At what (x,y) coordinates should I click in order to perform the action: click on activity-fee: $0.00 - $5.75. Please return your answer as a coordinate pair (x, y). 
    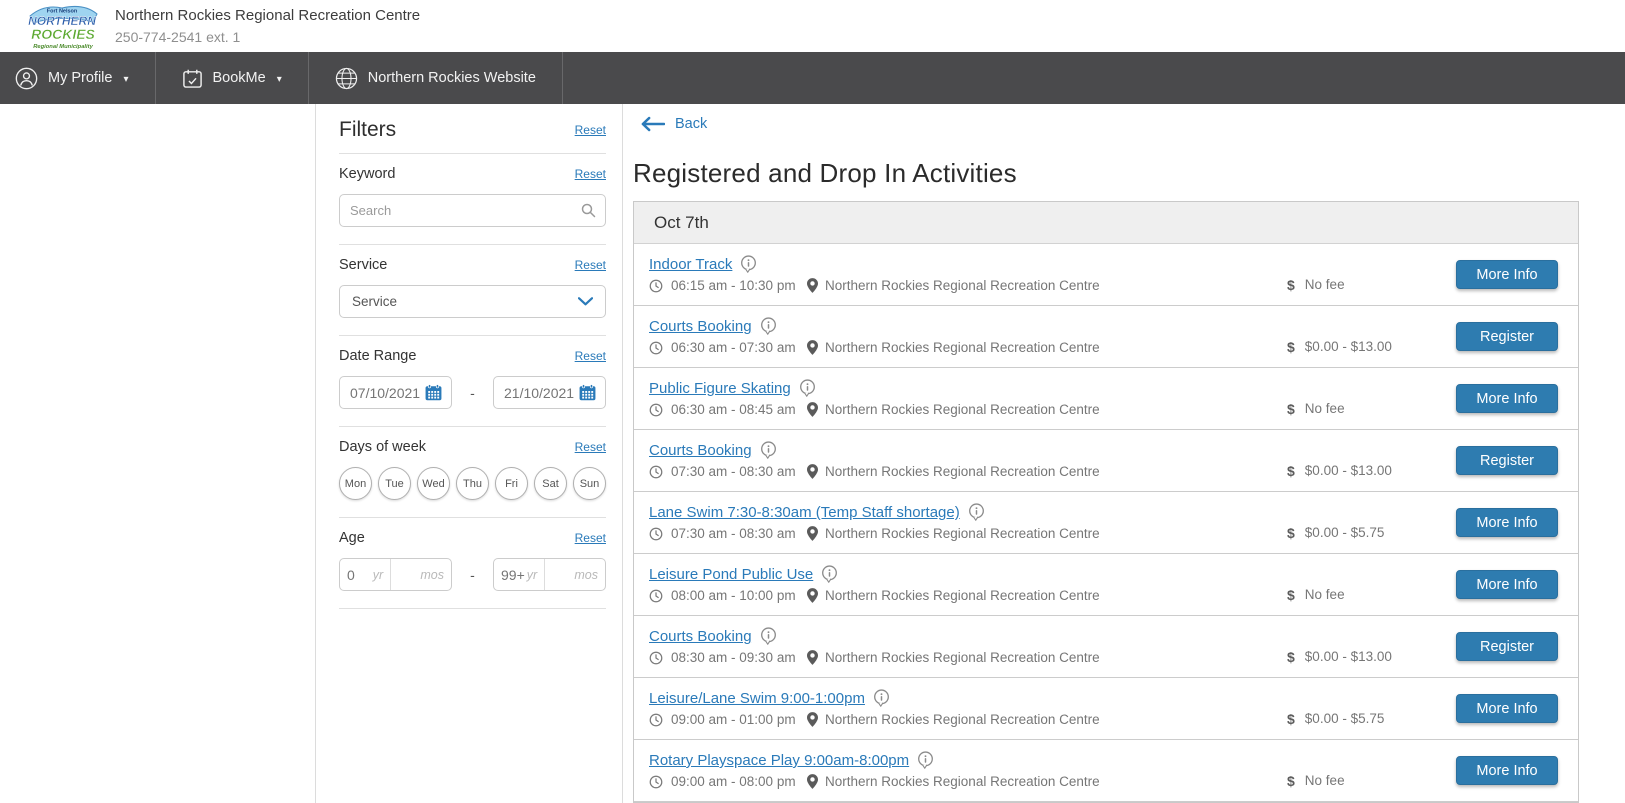
    Looking at the image, I should click on (1344, 718).